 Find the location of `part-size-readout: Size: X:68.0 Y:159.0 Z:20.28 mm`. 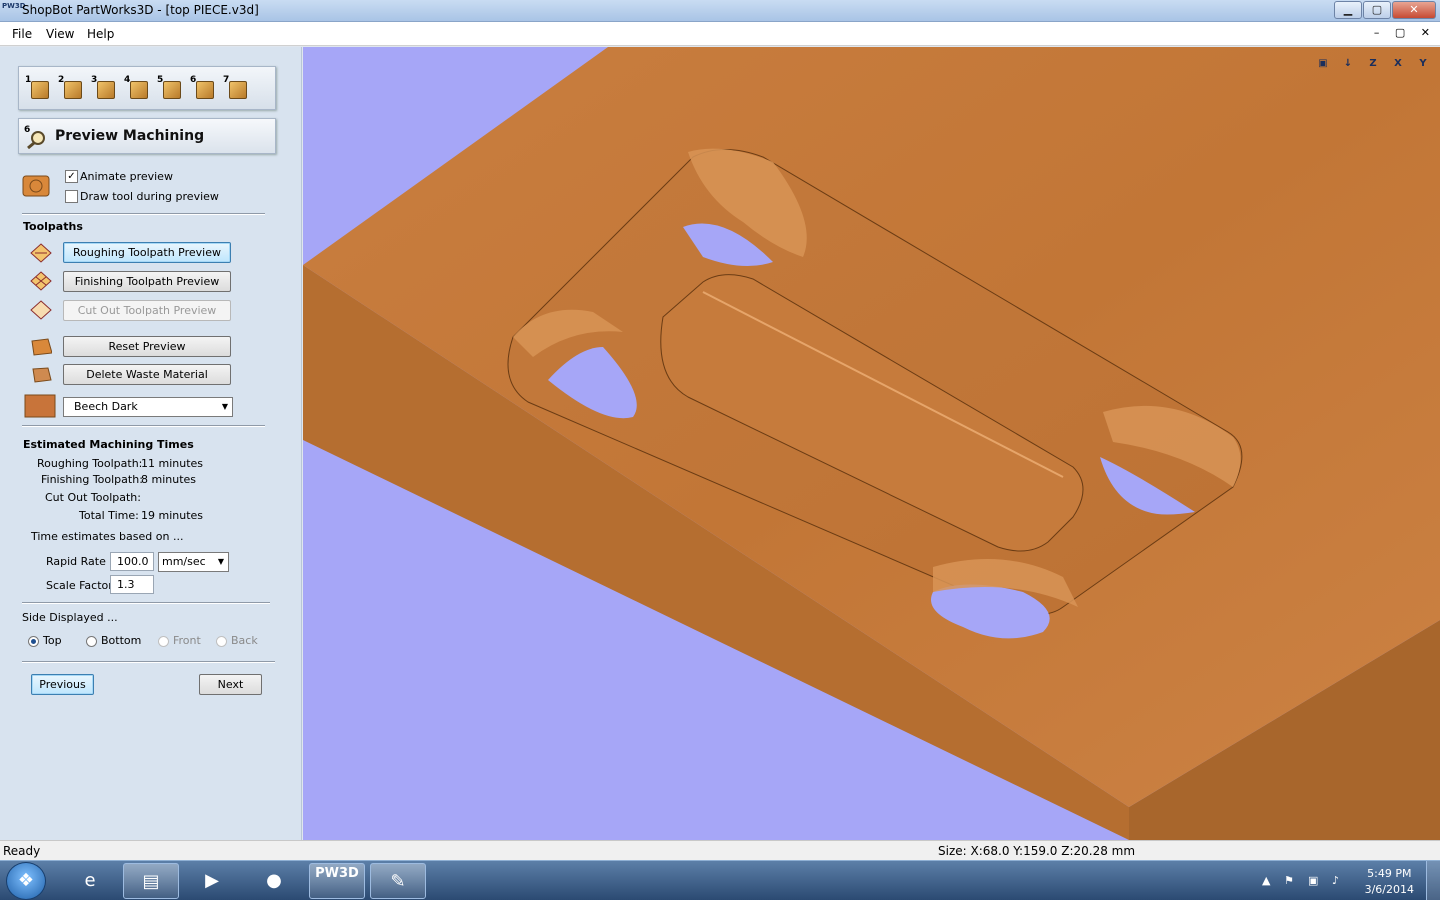

part-size-readout: Size: X:68.0 Y:159.0 Z:20.28 mm is located at coordinates (1037, 851).